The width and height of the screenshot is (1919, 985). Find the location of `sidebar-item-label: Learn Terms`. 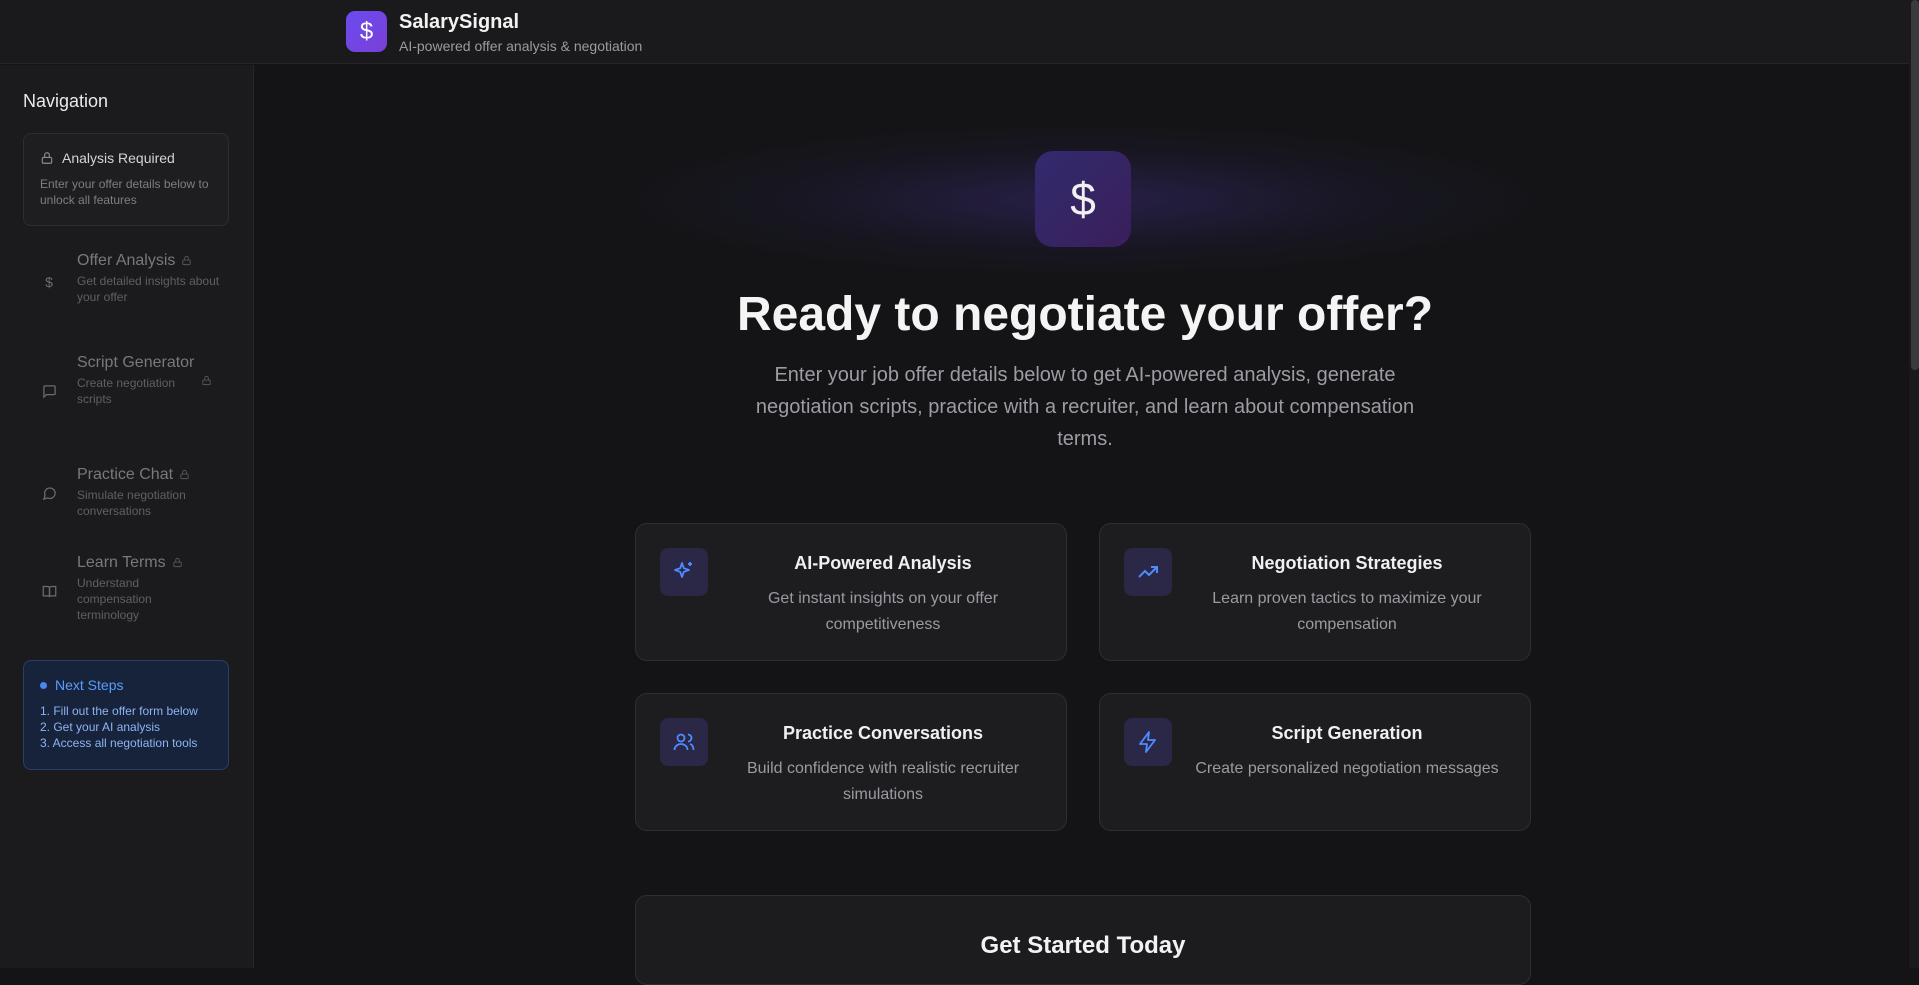

sidebar-item-label: Learn Terms is located at coordinates (121, 562).